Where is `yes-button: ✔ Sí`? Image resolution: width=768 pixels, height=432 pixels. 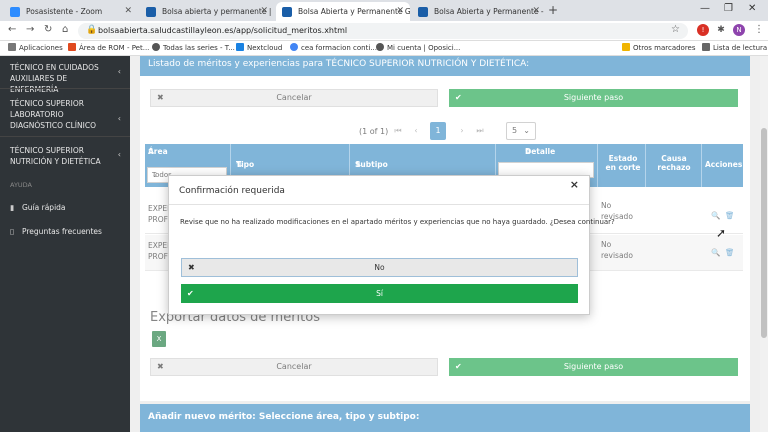
yes-button: ✔ Sí is located at coordinates (379, 293).